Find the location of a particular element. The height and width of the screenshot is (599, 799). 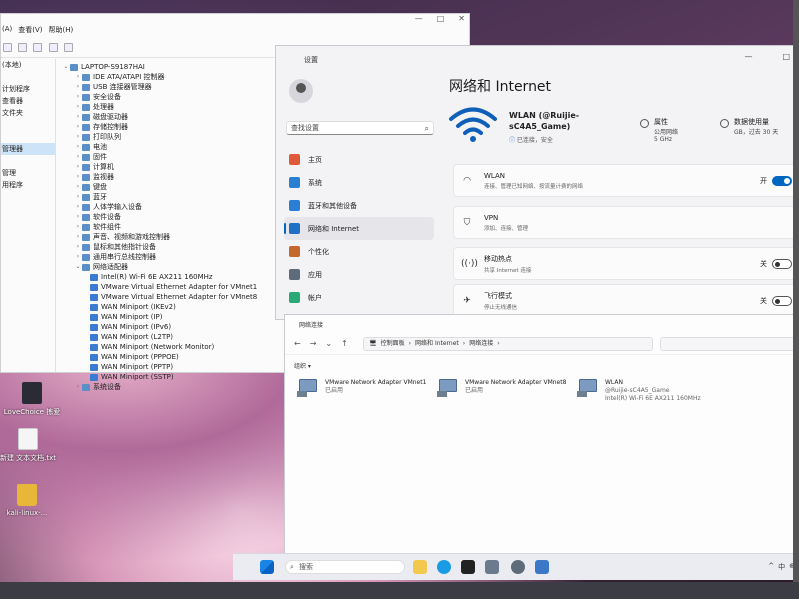

settings-nav-item: 应用 is located at coordinates (359, 274).